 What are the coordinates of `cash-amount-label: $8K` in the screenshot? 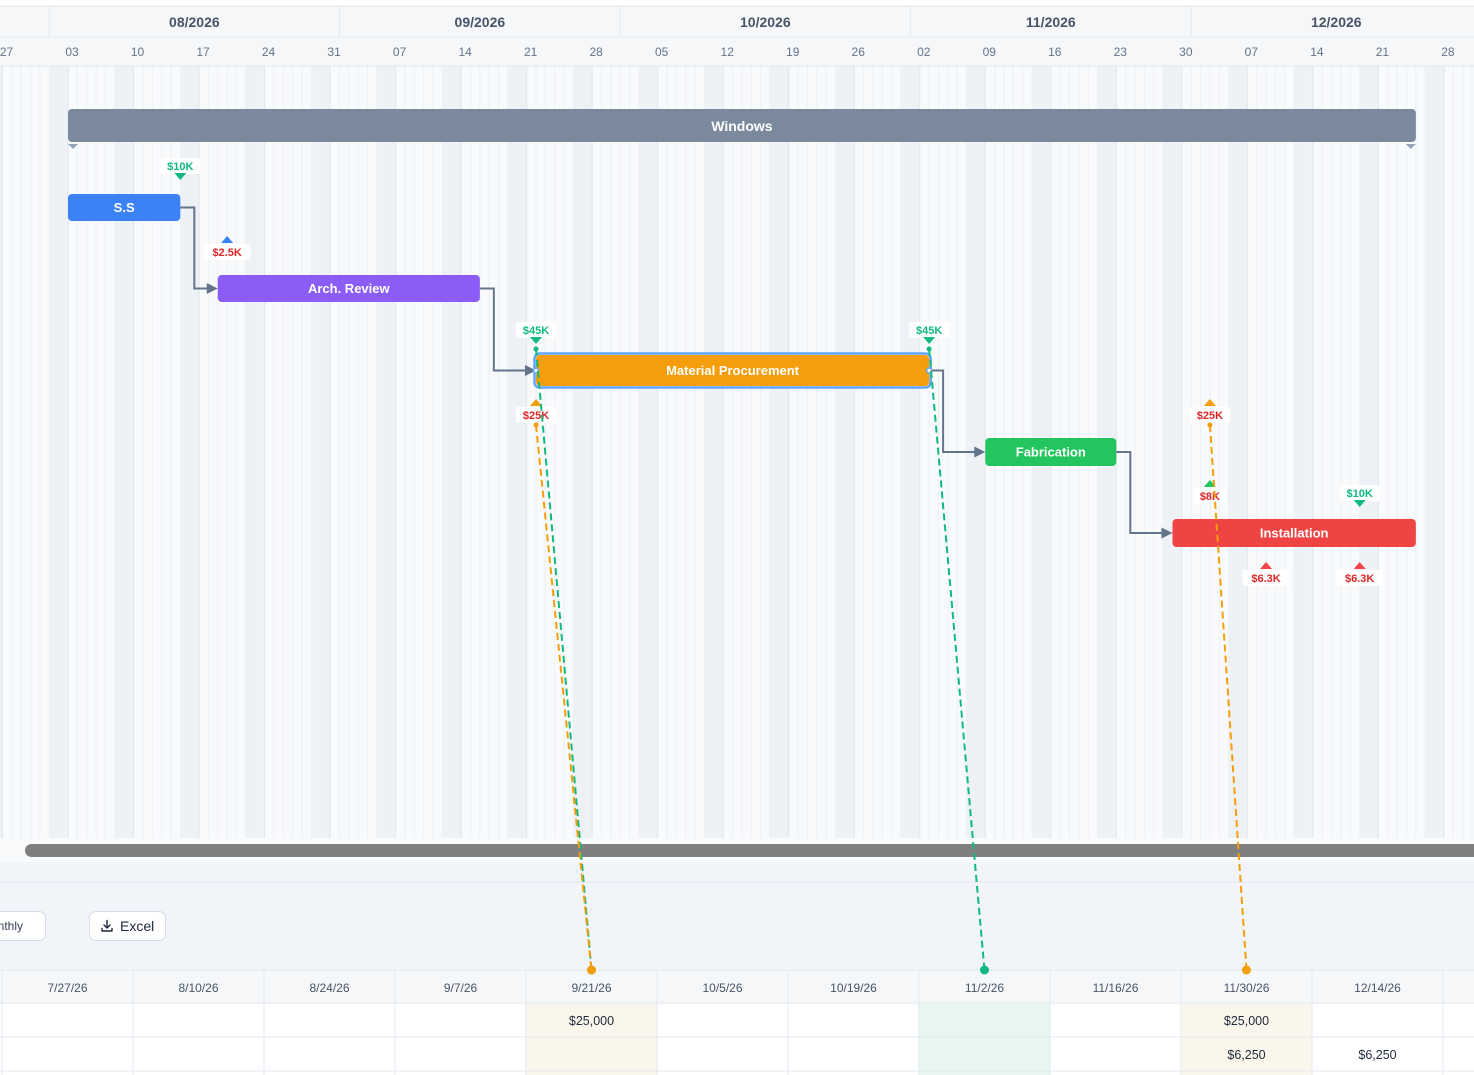 It's located at (1210, 497).